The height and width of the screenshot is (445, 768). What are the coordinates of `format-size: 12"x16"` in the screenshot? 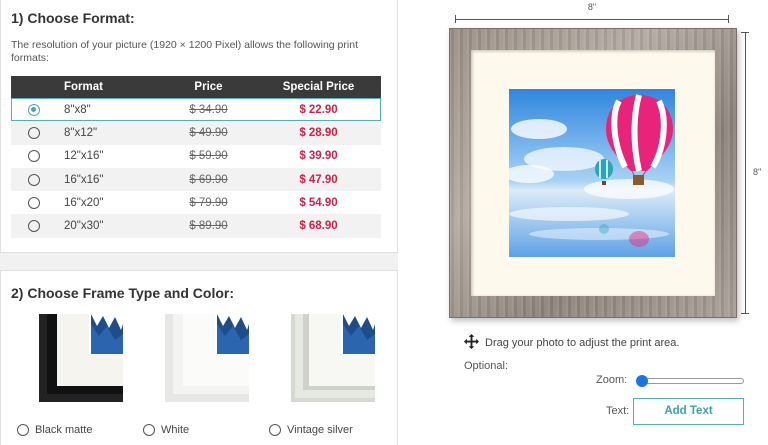 It's located at (84, 156).